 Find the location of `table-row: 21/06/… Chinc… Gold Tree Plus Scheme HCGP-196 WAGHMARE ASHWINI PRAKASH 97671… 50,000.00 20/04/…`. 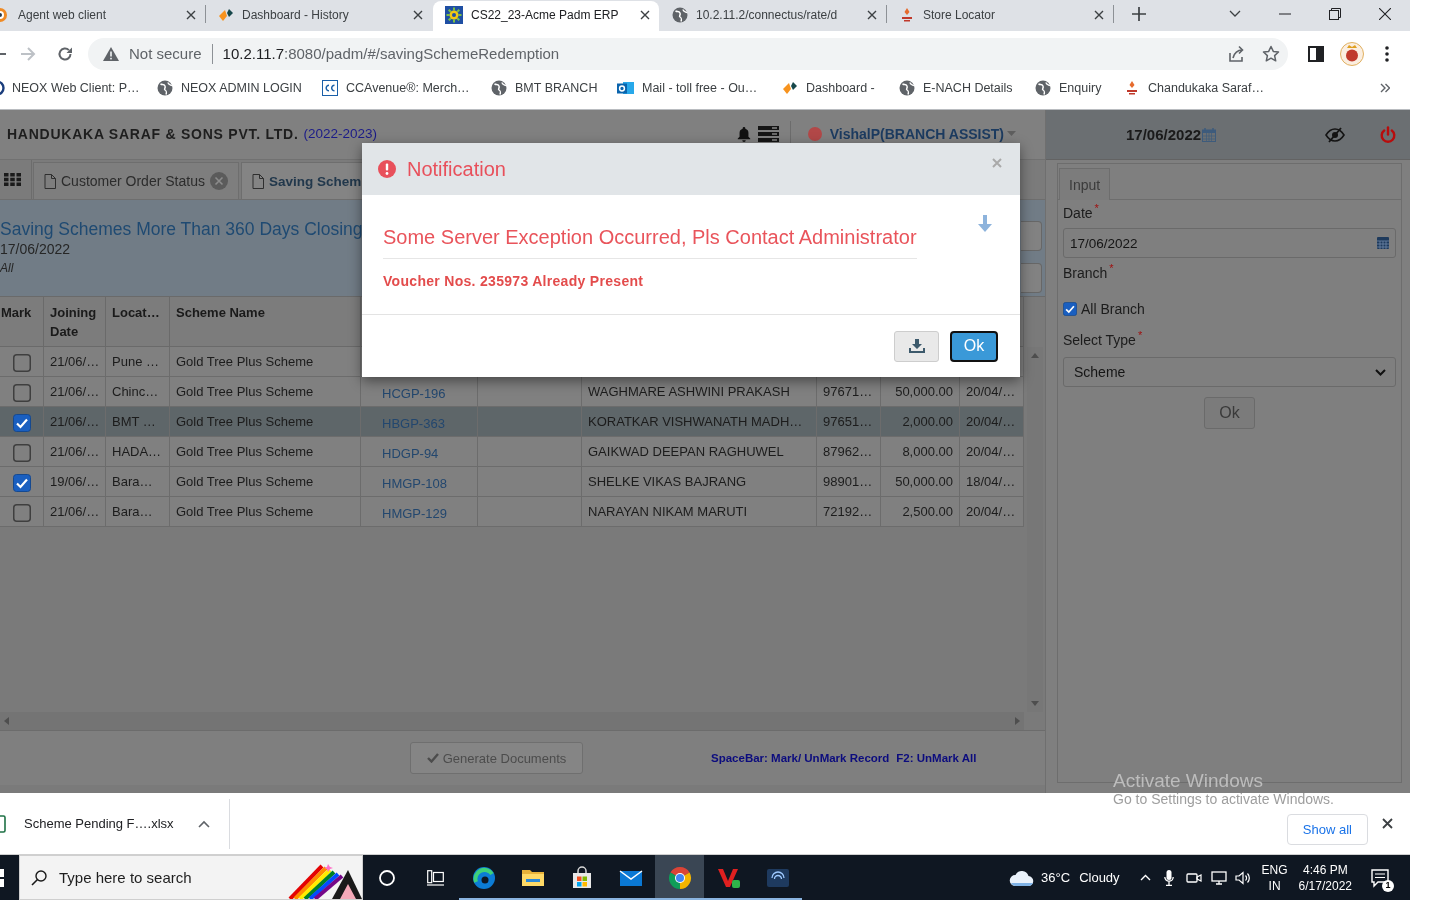

table-row: 21/06/… Chinc… Gold Tree Plus Scheme HCGP-196 WAGHMARE ASHWINI PRAKASH 97671… 50,000.00 20/04/… is located at coordinates (512, 392).